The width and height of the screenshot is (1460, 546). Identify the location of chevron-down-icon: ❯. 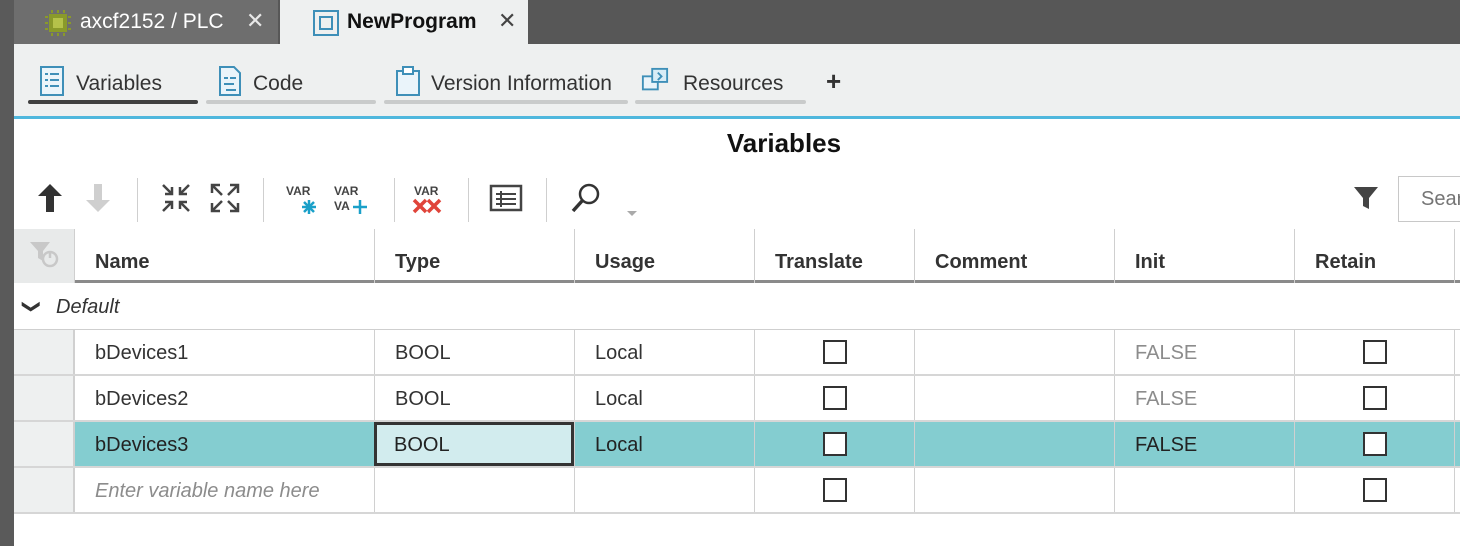
(31, 306).